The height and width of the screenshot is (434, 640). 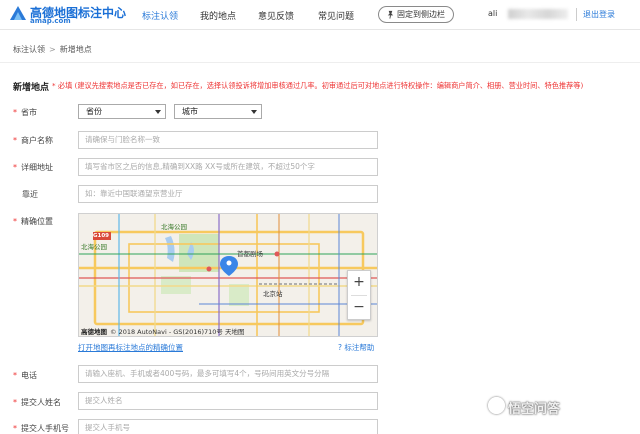 I want to click on nav-claim: 标注认领, so click(x=160, y=15).